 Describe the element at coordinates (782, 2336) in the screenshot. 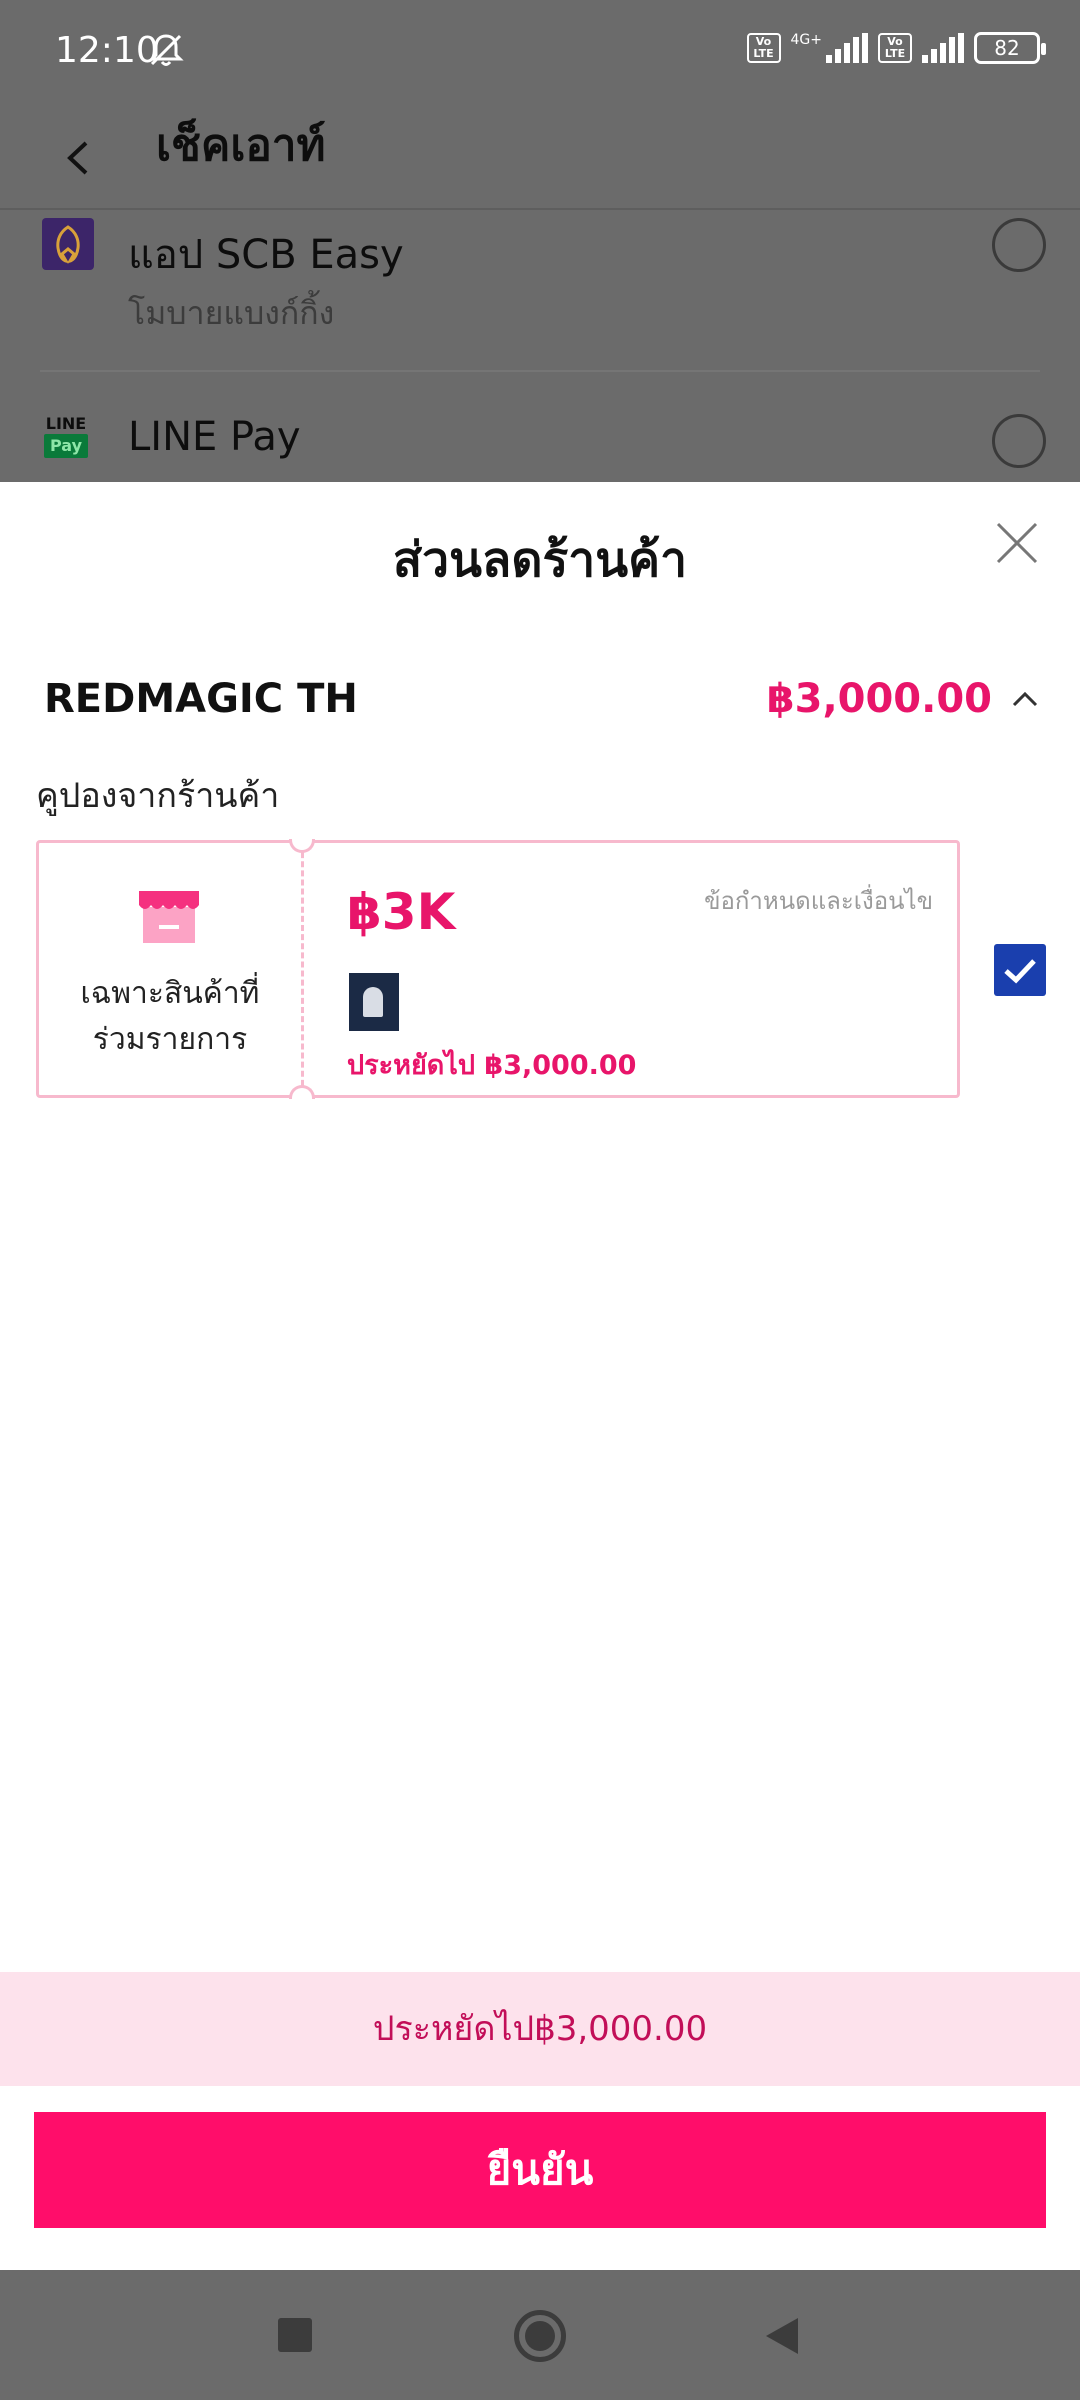

I see `nav-back-icon` at that location.